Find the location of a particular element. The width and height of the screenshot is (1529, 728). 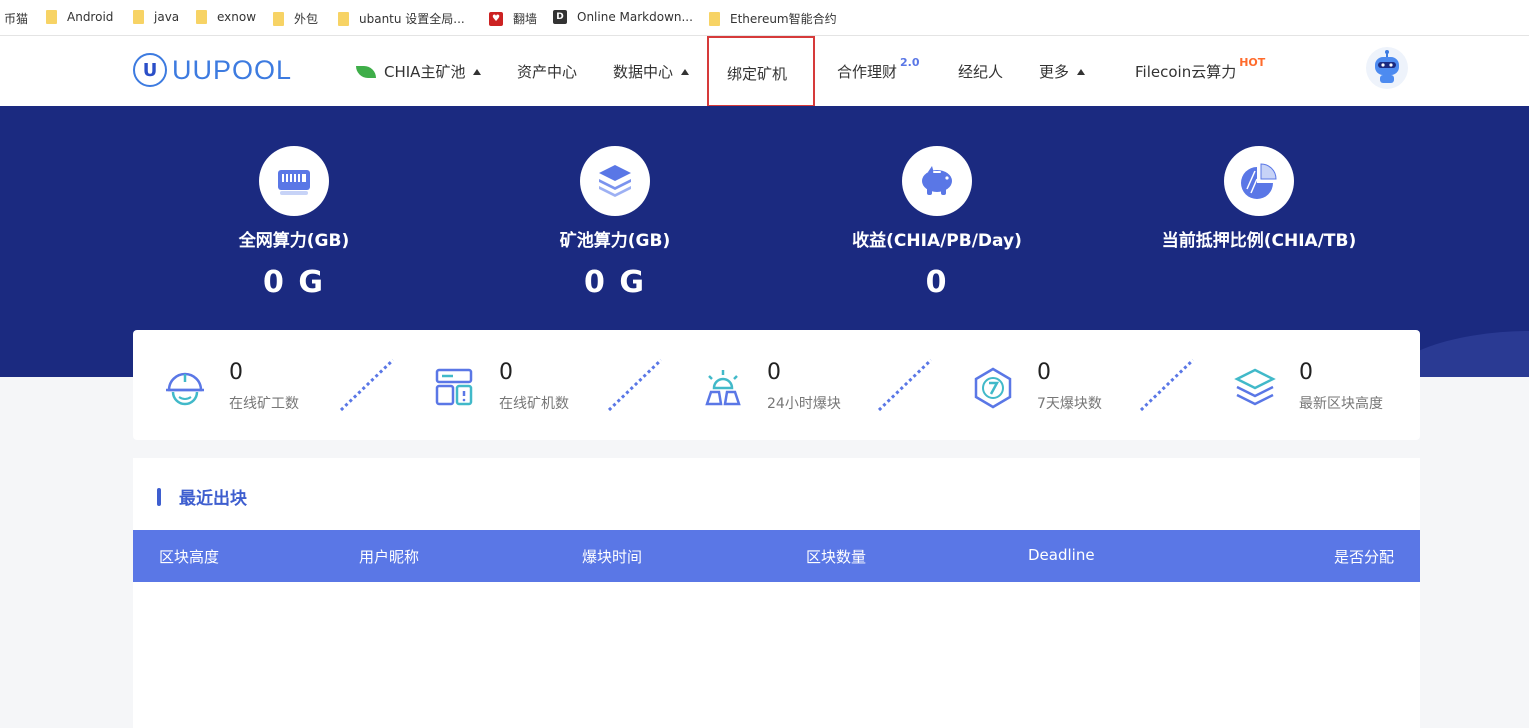

piggy-bank-icon is located at coordinates (937, 181).